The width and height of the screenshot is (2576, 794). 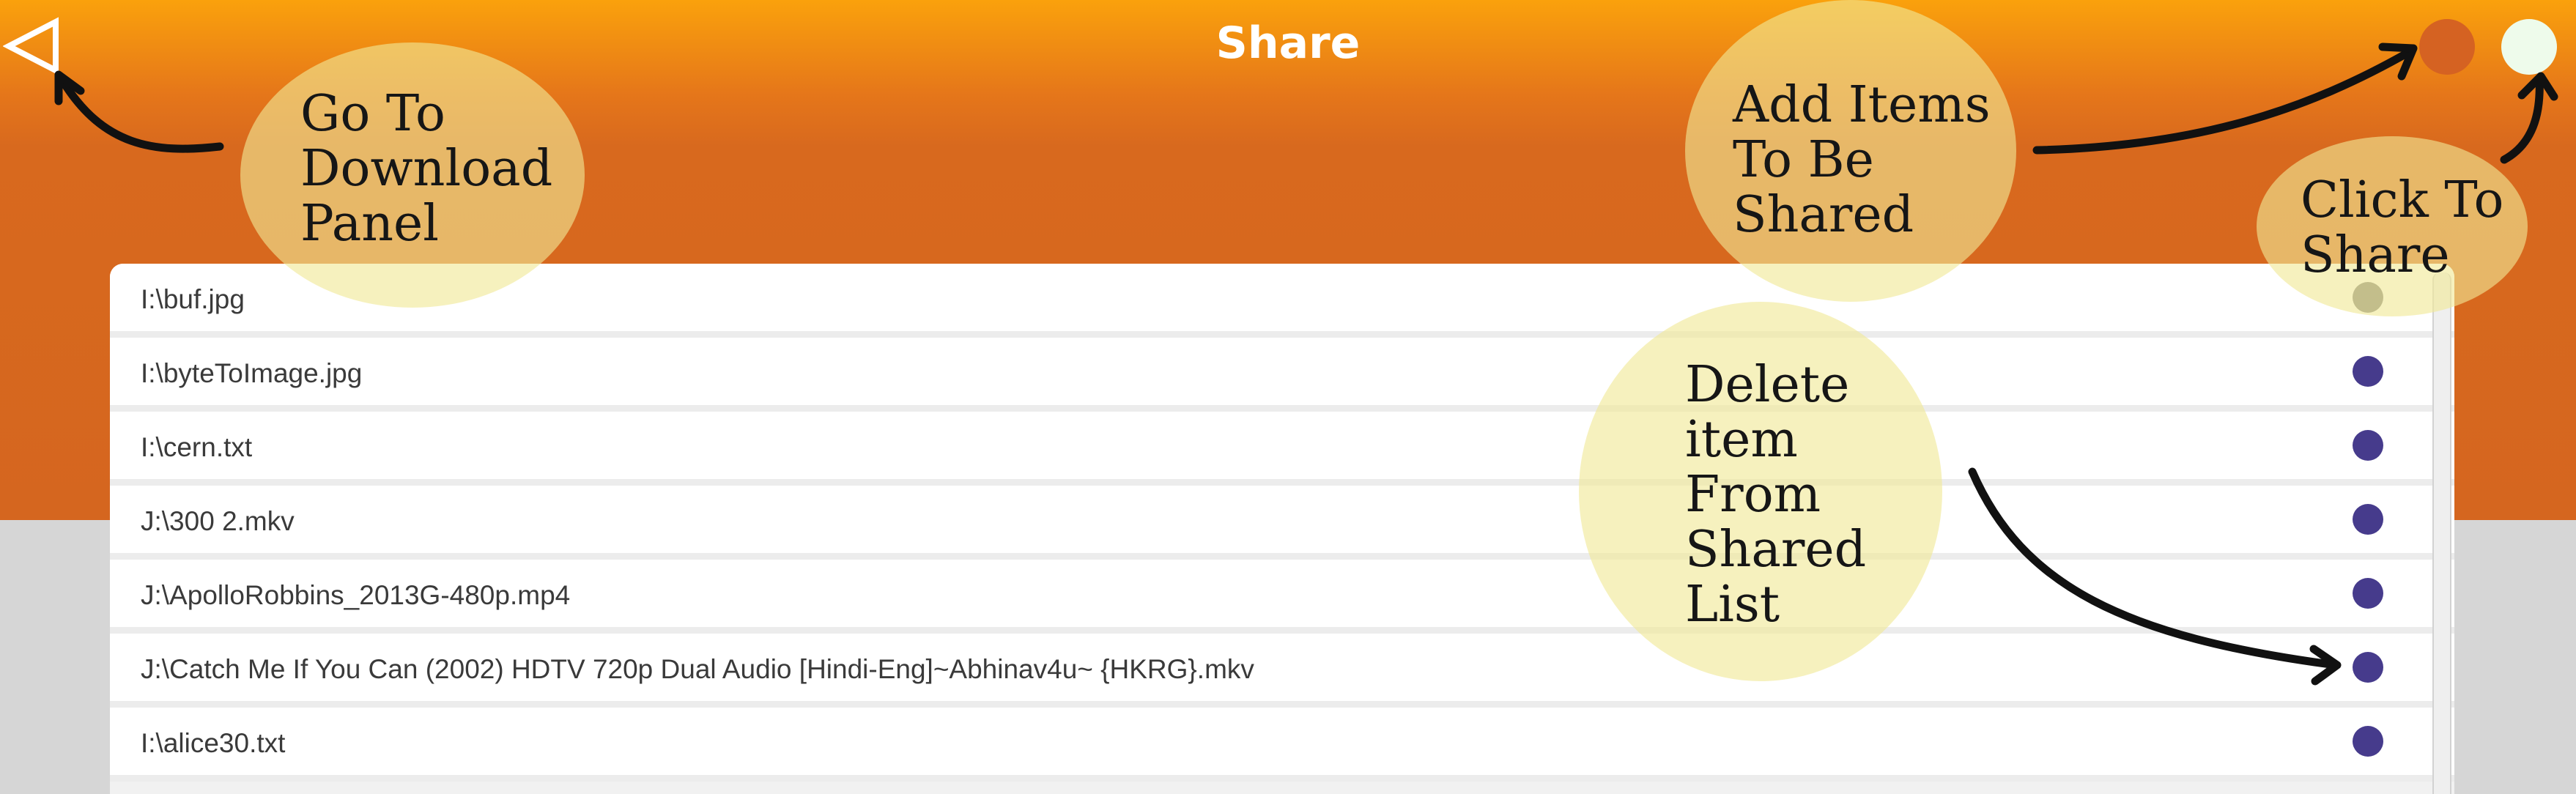 I want to click on file-path: I:\byteToImage.jpg, so click(x=252, y=373).